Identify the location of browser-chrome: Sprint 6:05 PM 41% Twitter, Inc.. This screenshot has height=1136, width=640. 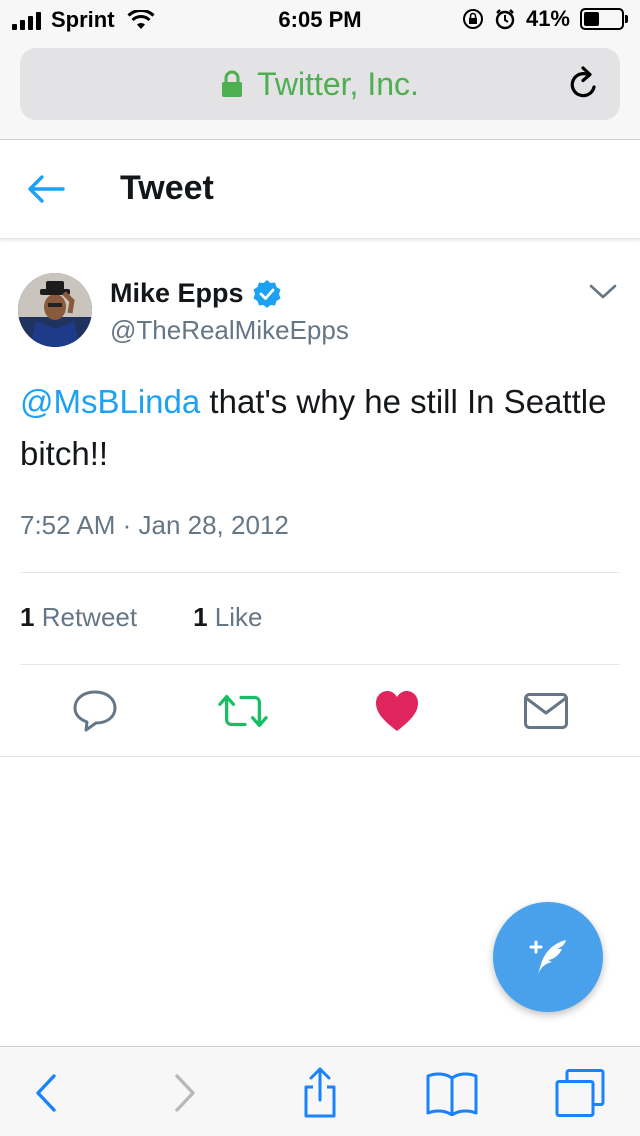
(320, 70).